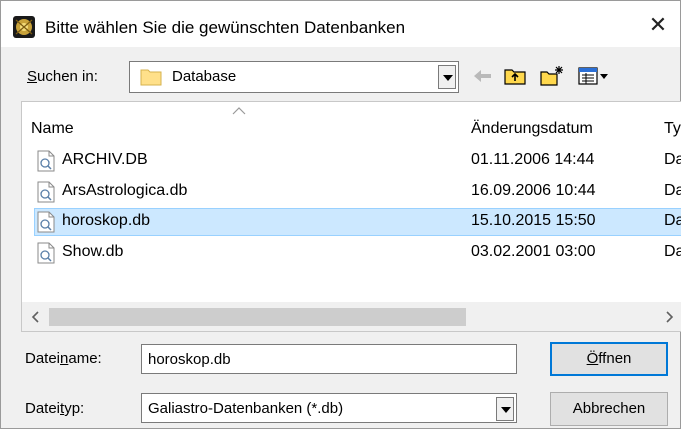 Image resolution: width=681 pixels, height=429 pixels. What do you see at coordinates (52, 128) in the screenshot?
I see `column-header-label: Name` at bounding box center [52, 128].